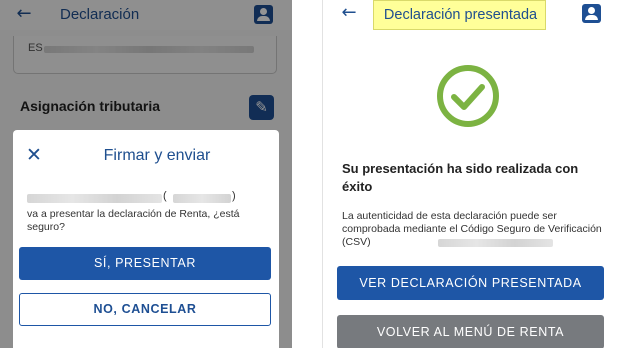  What do you see at coordinates (94, 198) in the screenshot?
I see `blurred-taxpayer-name` at bounding box center [94, 198].